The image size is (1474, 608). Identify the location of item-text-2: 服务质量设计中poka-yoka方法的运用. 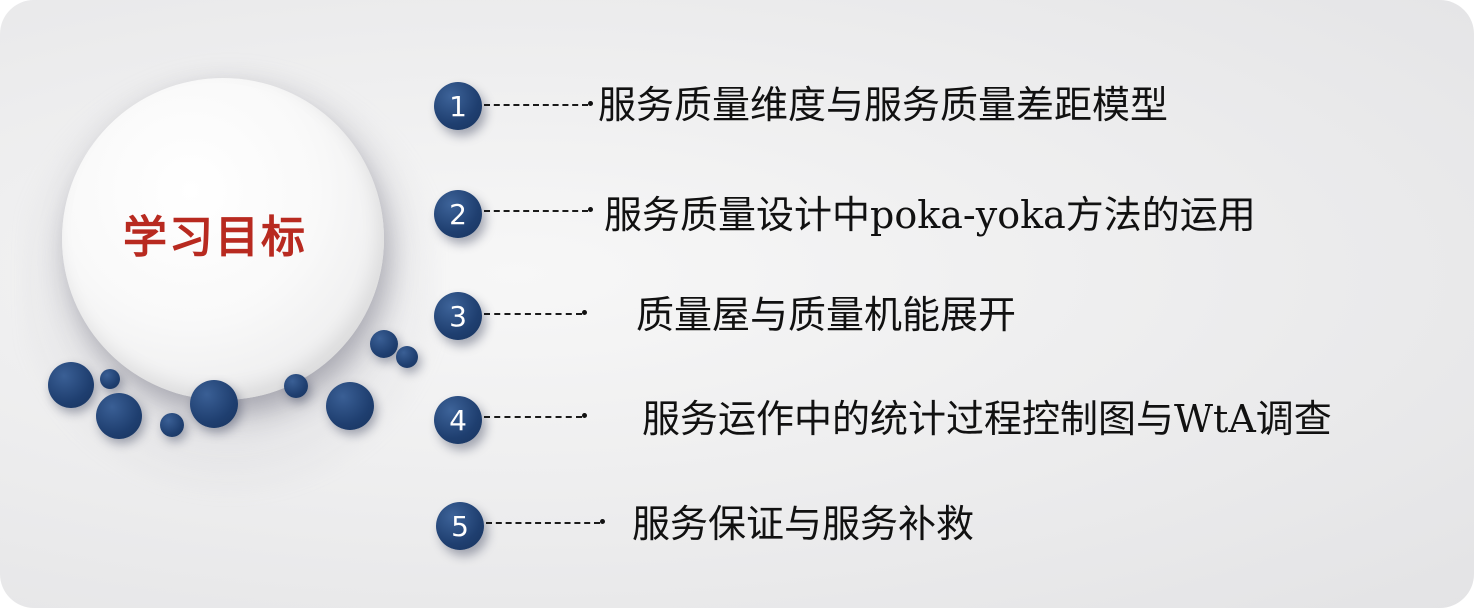
(930, 215).